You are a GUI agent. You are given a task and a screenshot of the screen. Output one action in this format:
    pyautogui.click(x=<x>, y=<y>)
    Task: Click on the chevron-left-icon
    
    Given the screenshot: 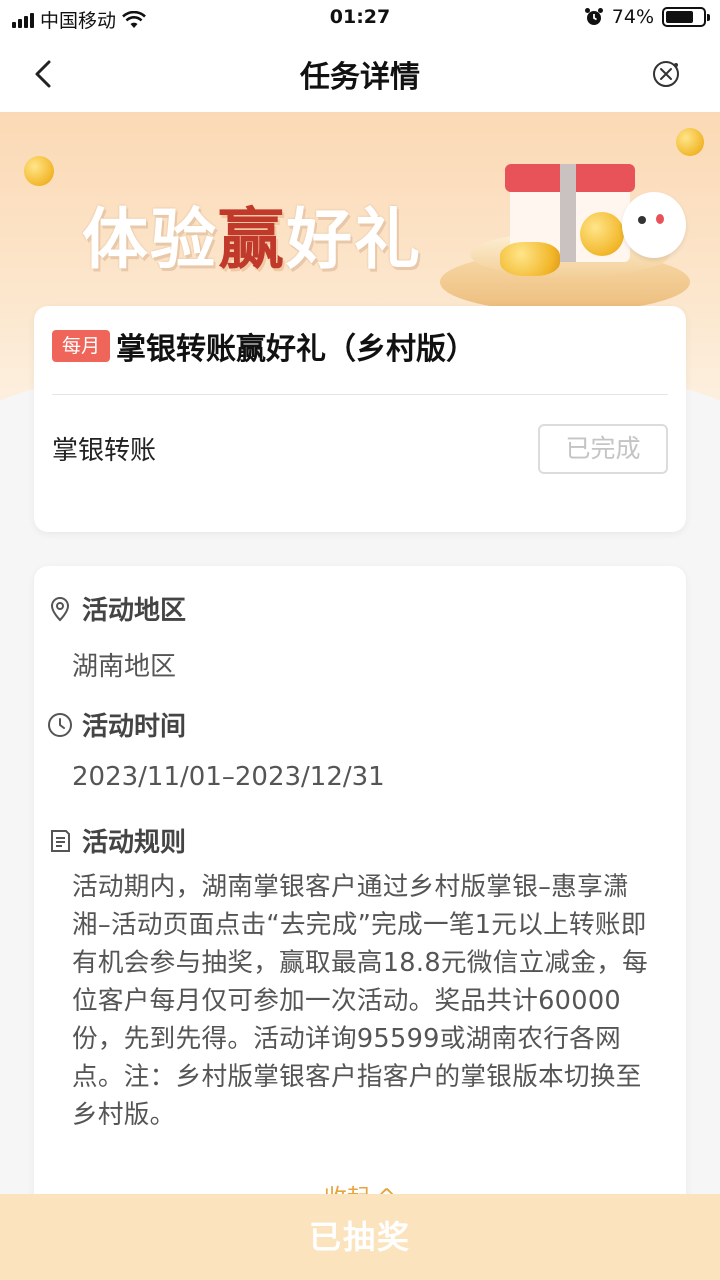 What is the action you would take?
    pyautogui.click(x=44, y=74)
    